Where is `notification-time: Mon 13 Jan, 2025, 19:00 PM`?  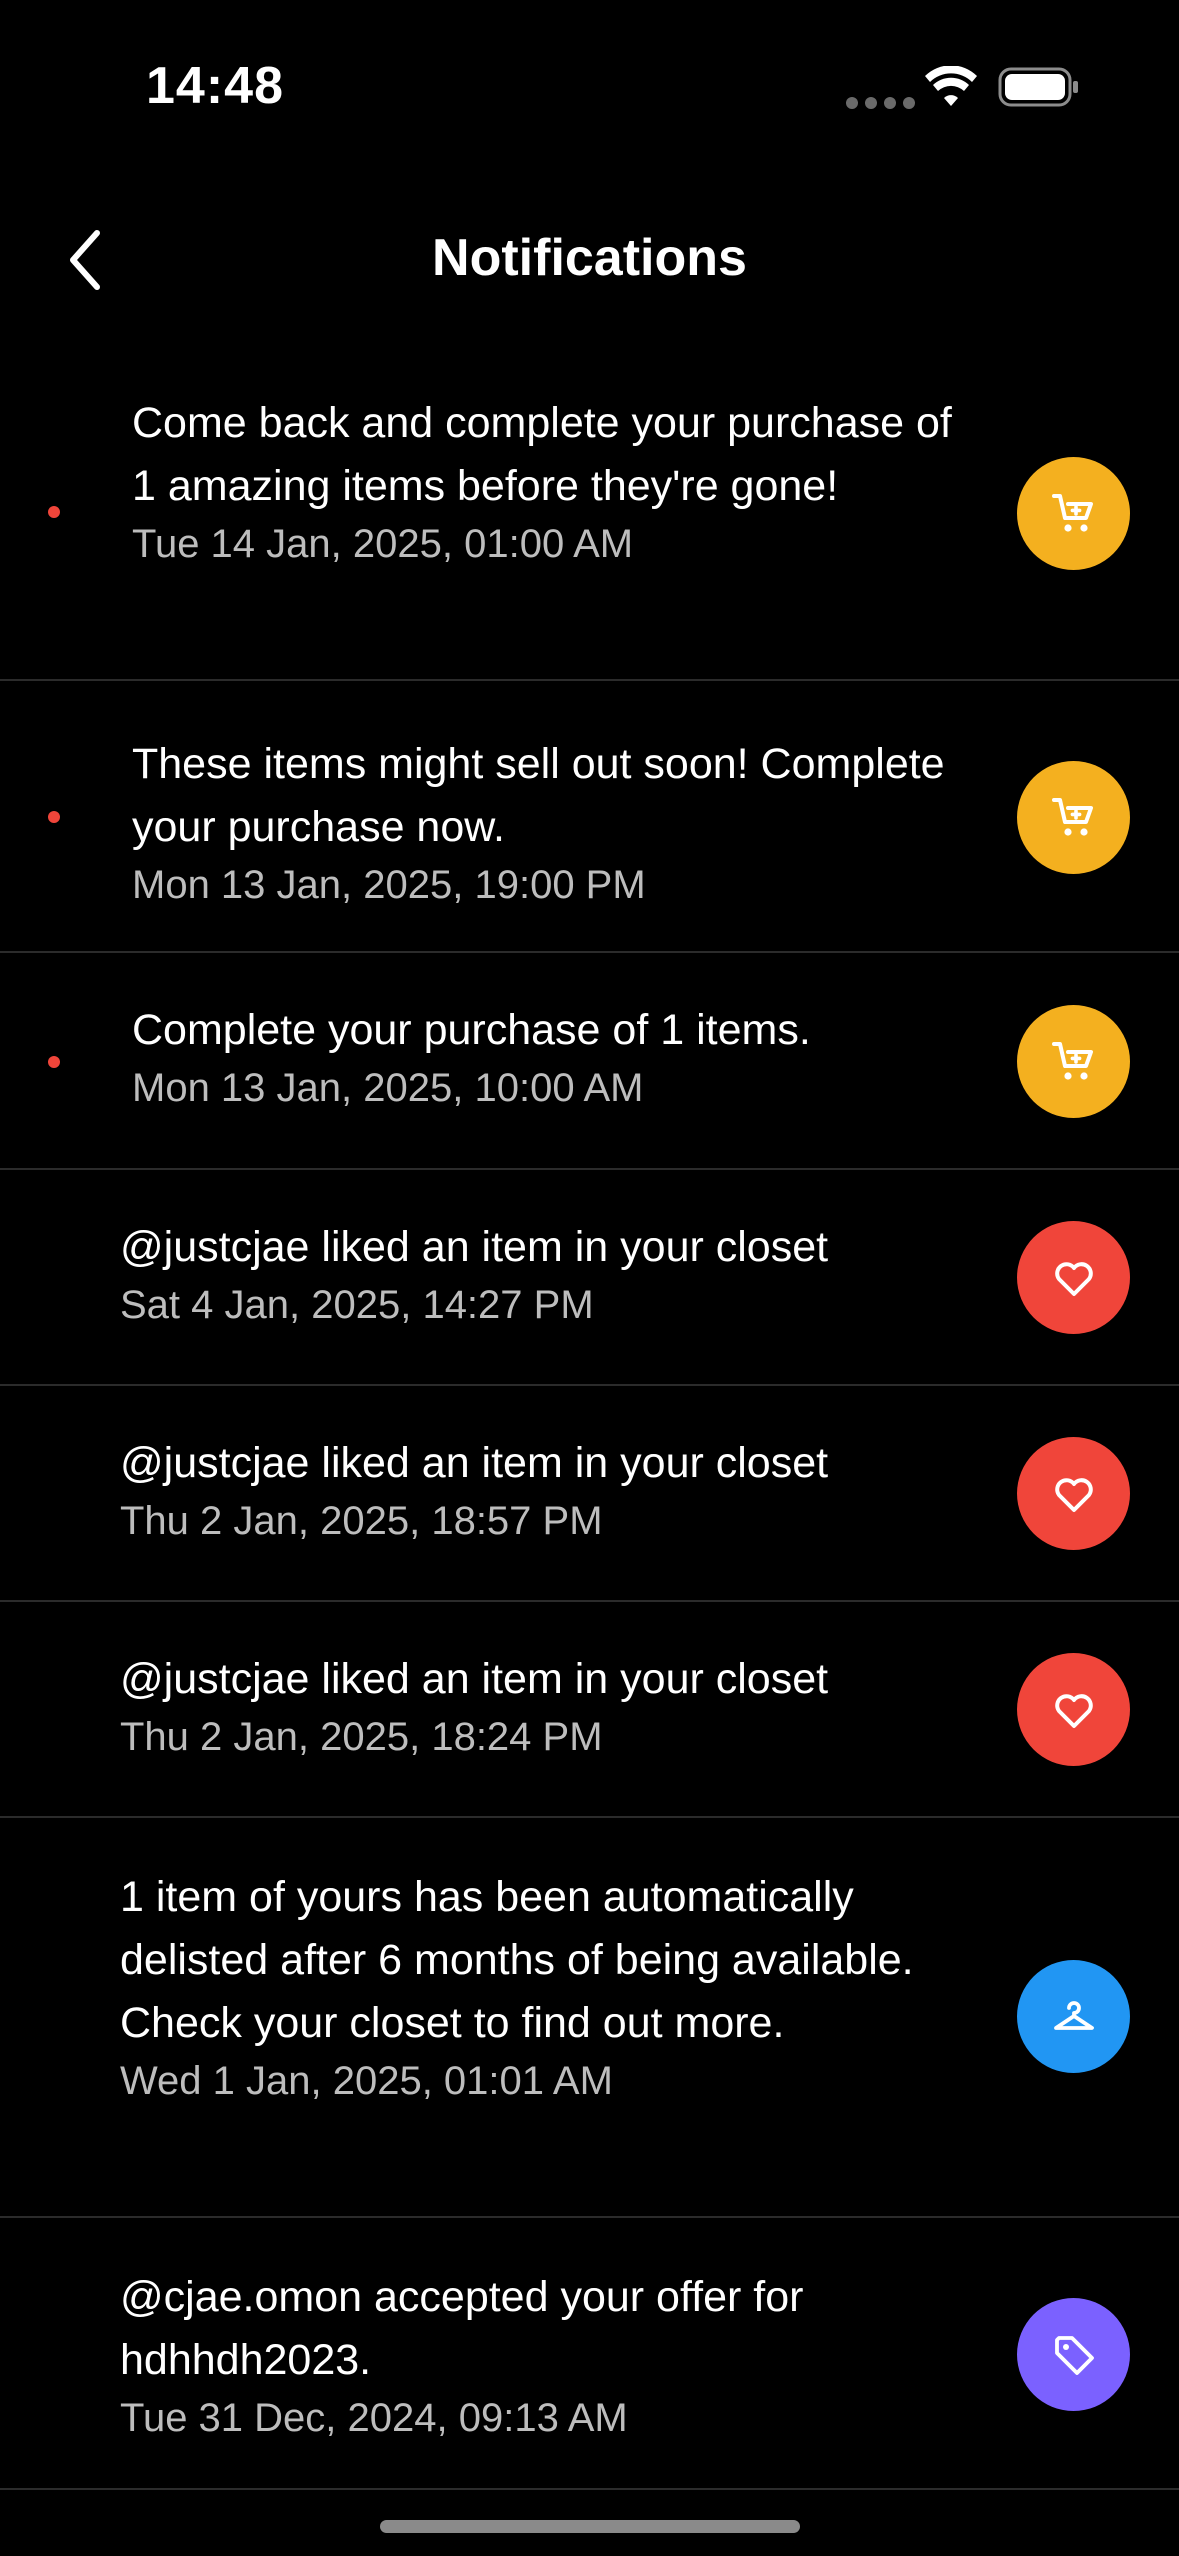
notification-time: Mon 13 Jan, 2025, 19:00 PM is located at coordinates (389, 885).